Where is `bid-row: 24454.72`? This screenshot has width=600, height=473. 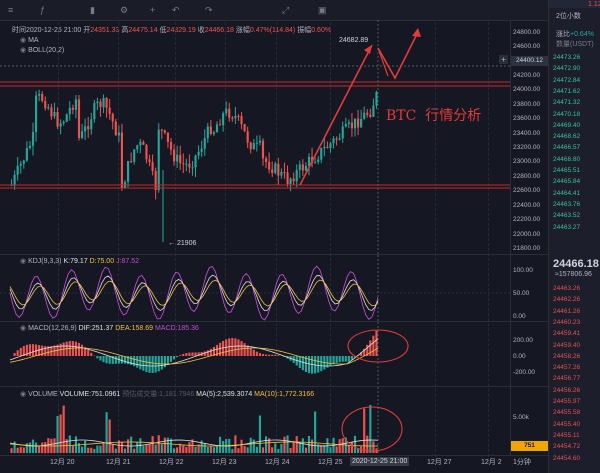
bid-row: 24454.72 is located at coordinates (566, 446).